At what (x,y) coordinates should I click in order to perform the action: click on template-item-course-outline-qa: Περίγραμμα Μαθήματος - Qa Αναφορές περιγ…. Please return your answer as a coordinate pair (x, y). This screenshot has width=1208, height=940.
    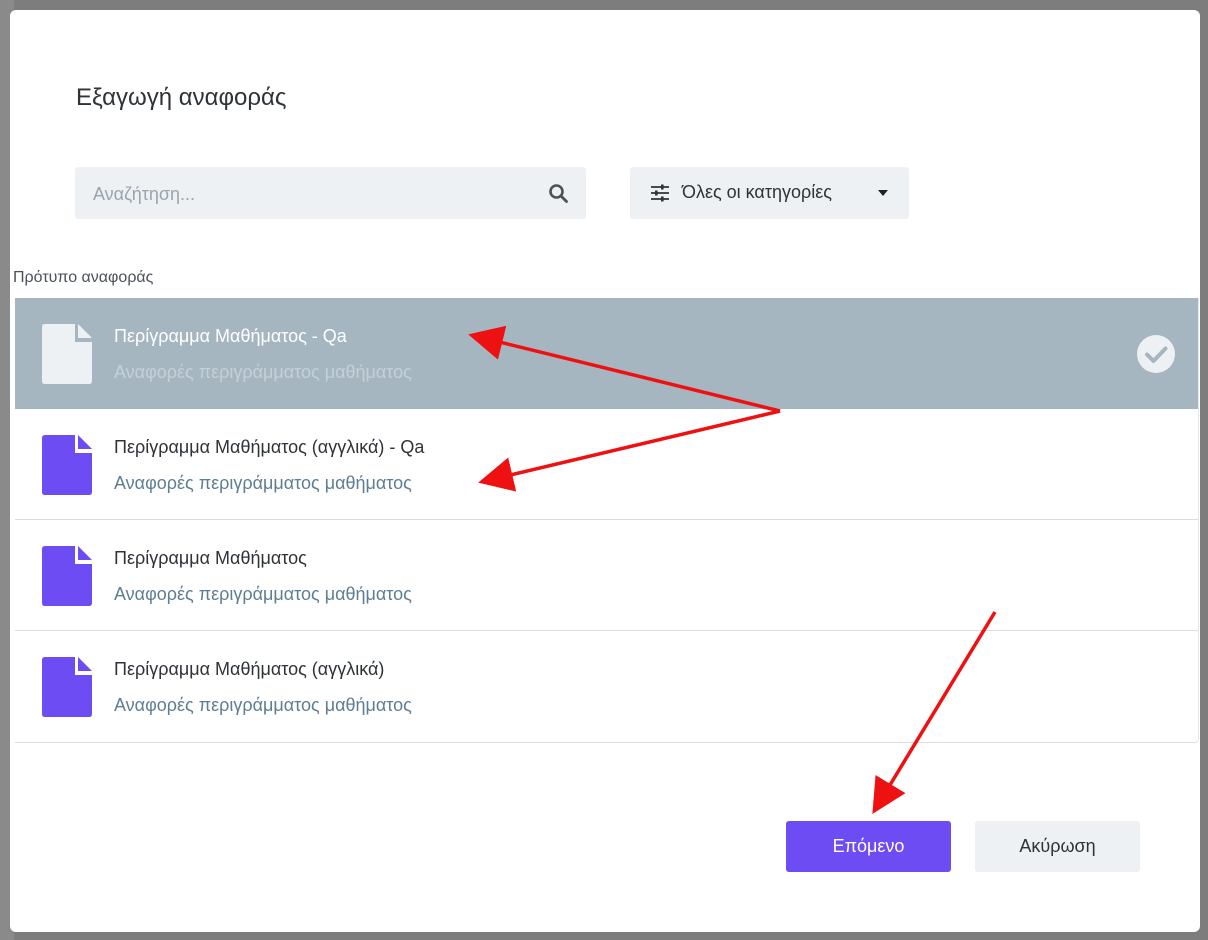
    Looking at the image, I should click on (606, 353).